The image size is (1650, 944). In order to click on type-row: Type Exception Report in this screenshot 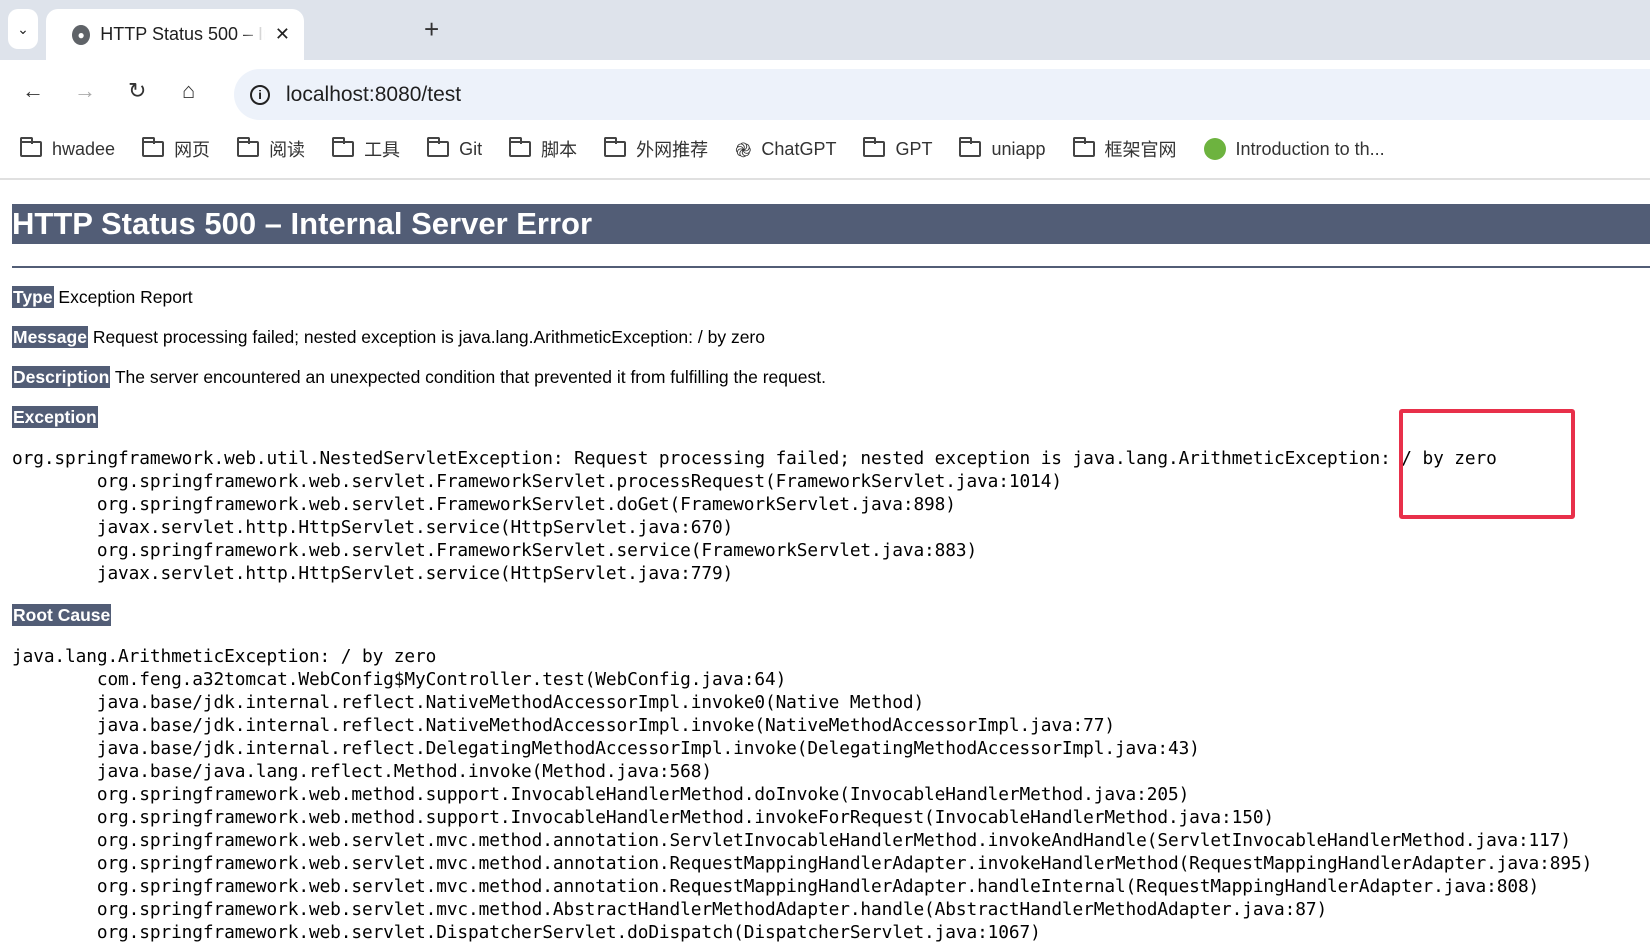, I will do `click(102, 297)`.